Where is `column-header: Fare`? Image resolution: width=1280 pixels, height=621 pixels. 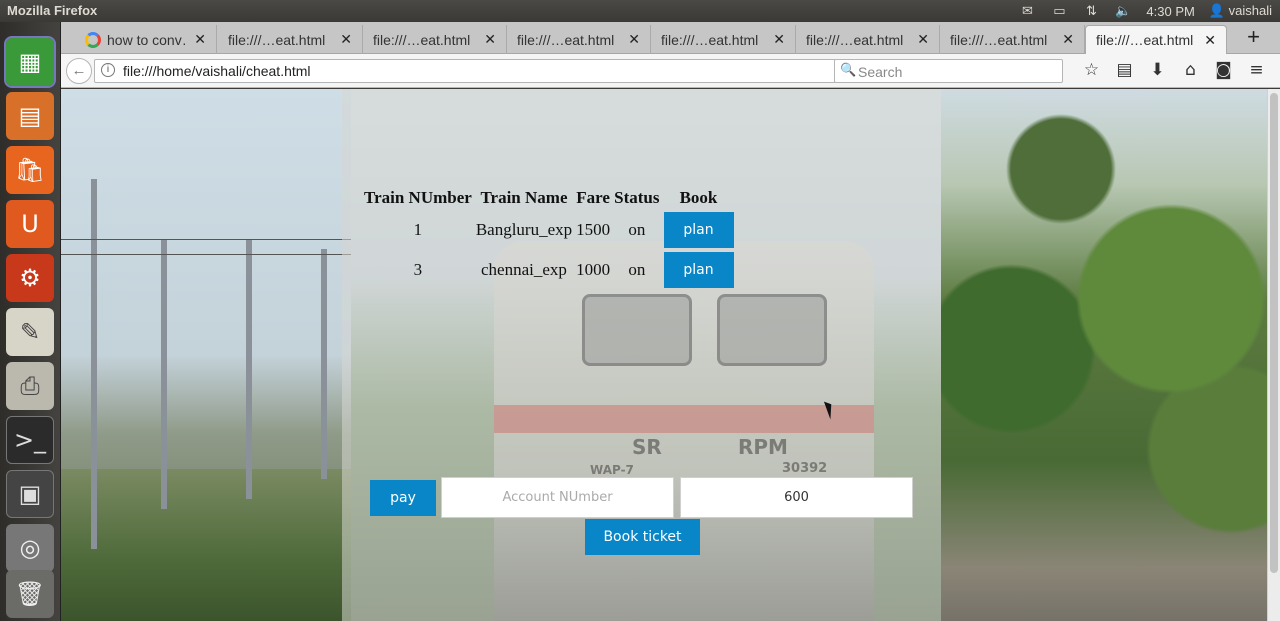
column-header: Fare is located at coordinates (593, 197).